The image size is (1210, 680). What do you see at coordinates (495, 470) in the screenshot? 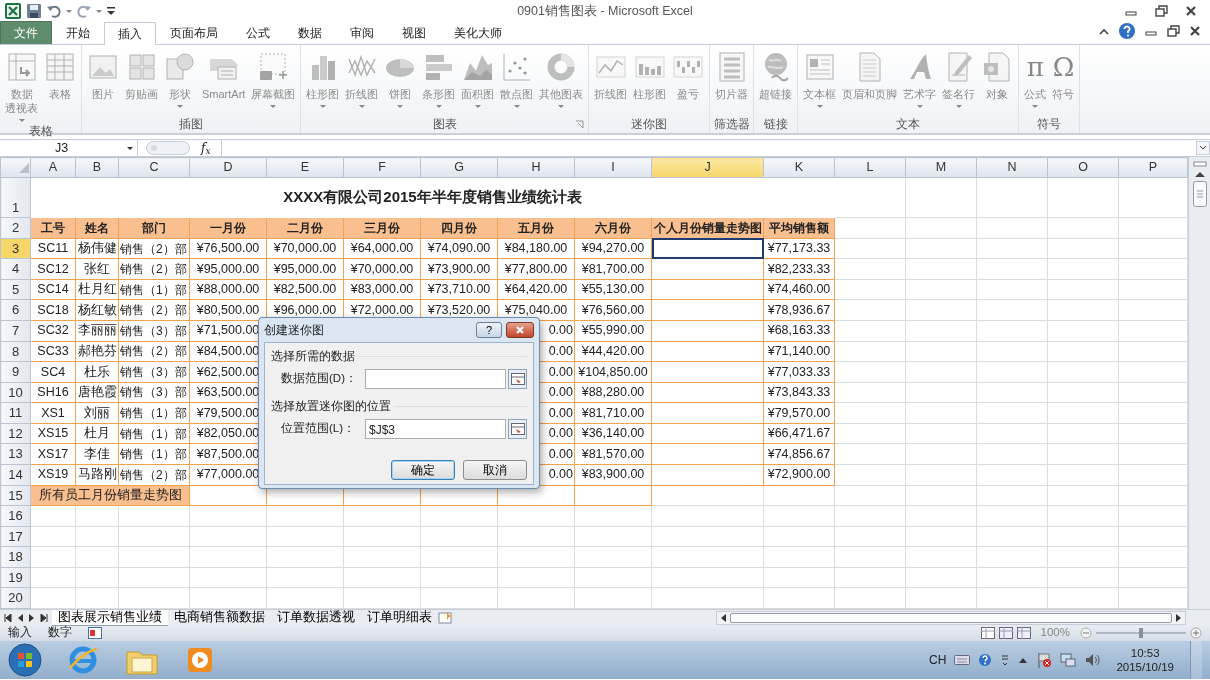
I see `cancel-button: 取消` at bounding box center [495, 470].